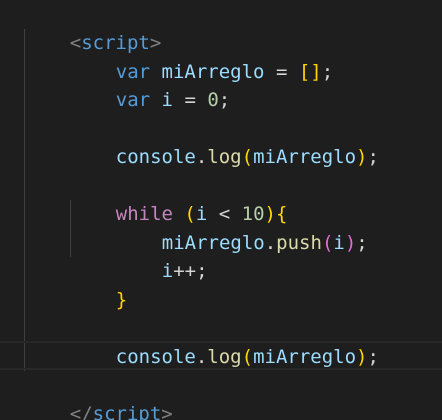 Image resolution: width=442 pixels, height=420 pixels. Describe the element at coordinates (133, 99) in the screenshot. I see `keyword-var: var` at that location.